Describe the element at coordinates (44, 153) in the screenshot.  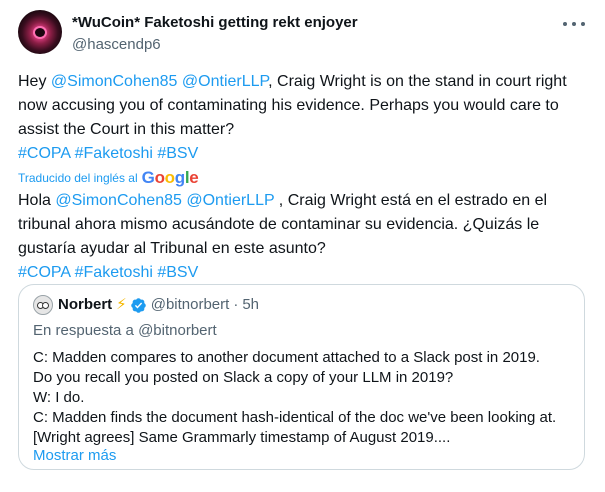
I see `hashtag-copa: #COPA` at that location.